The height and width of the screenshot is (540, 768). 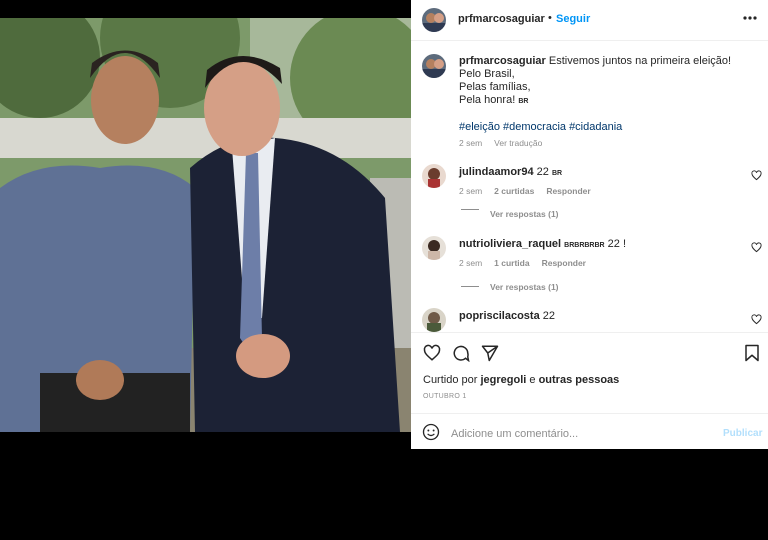 What do you see at coordinates (471, 143) in the screenshot?
I see `caption-age: 2 sem` at bounding box center [471, 143].